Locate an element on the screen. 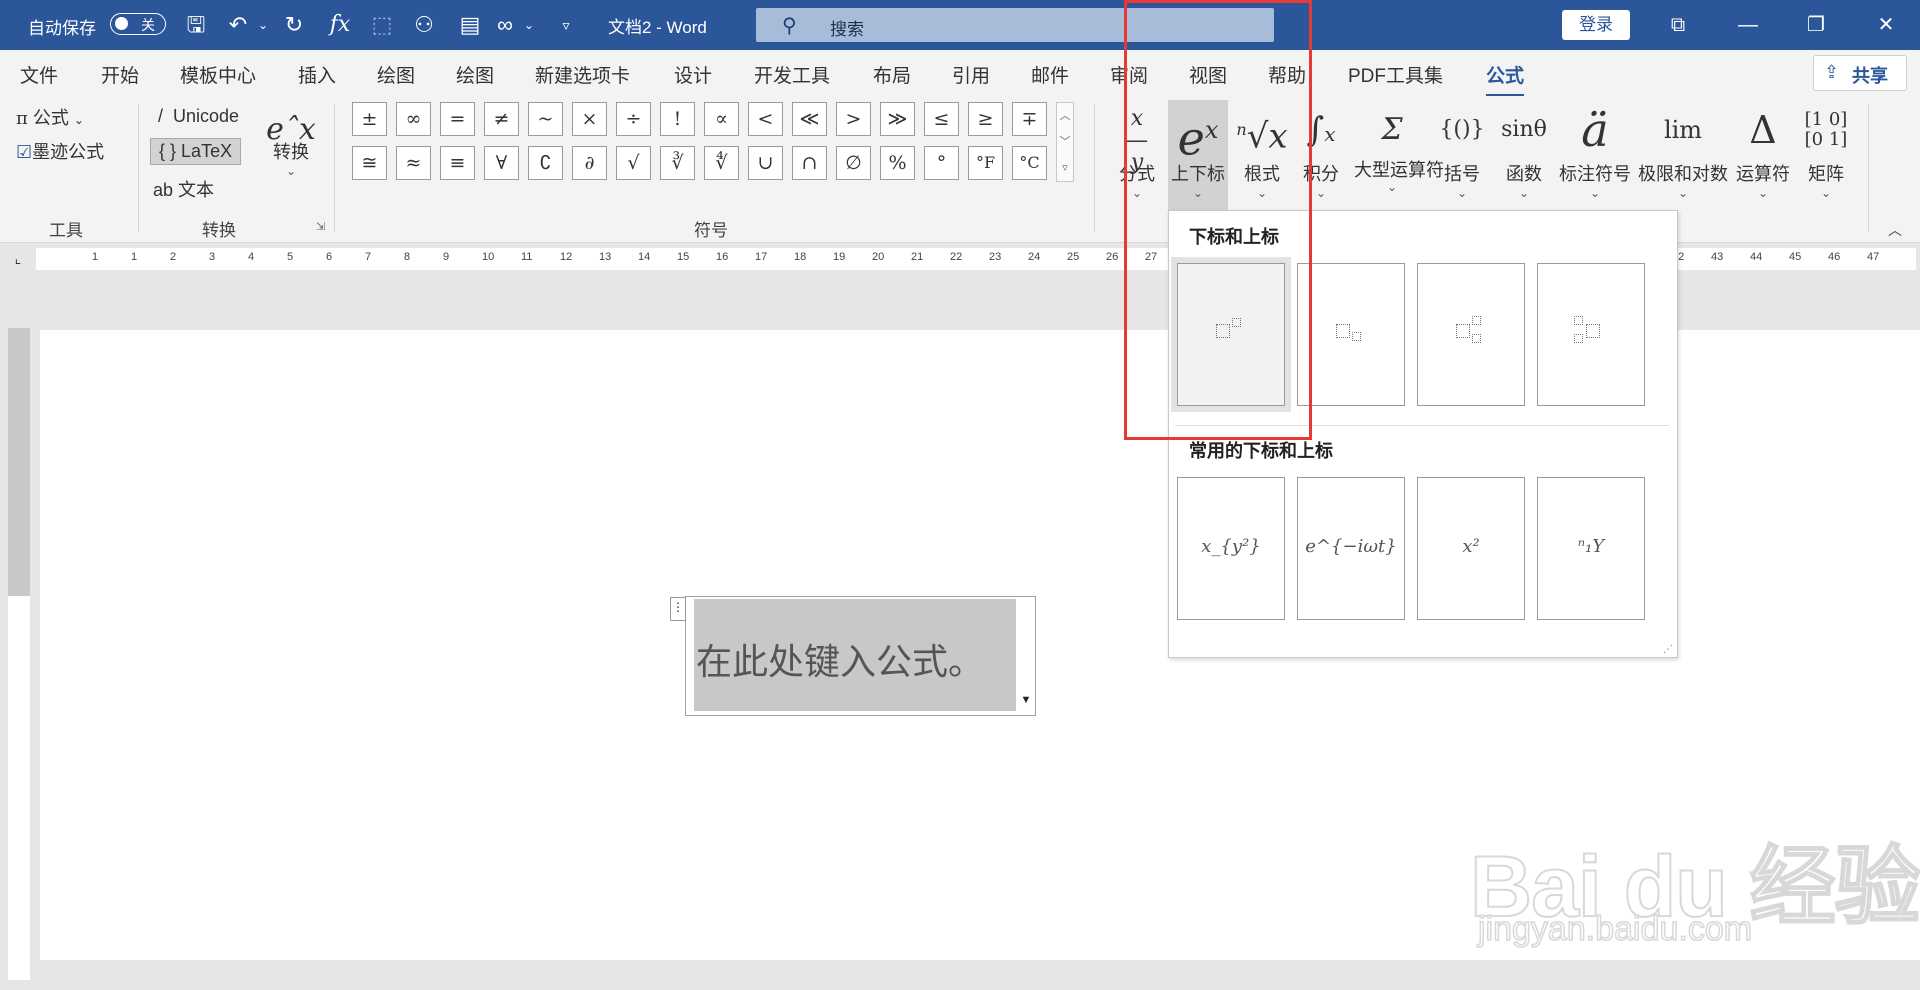 This screenshot has width=1920, height=990. symbol-cube-root: ∛ is located at coordinates (677, 163).